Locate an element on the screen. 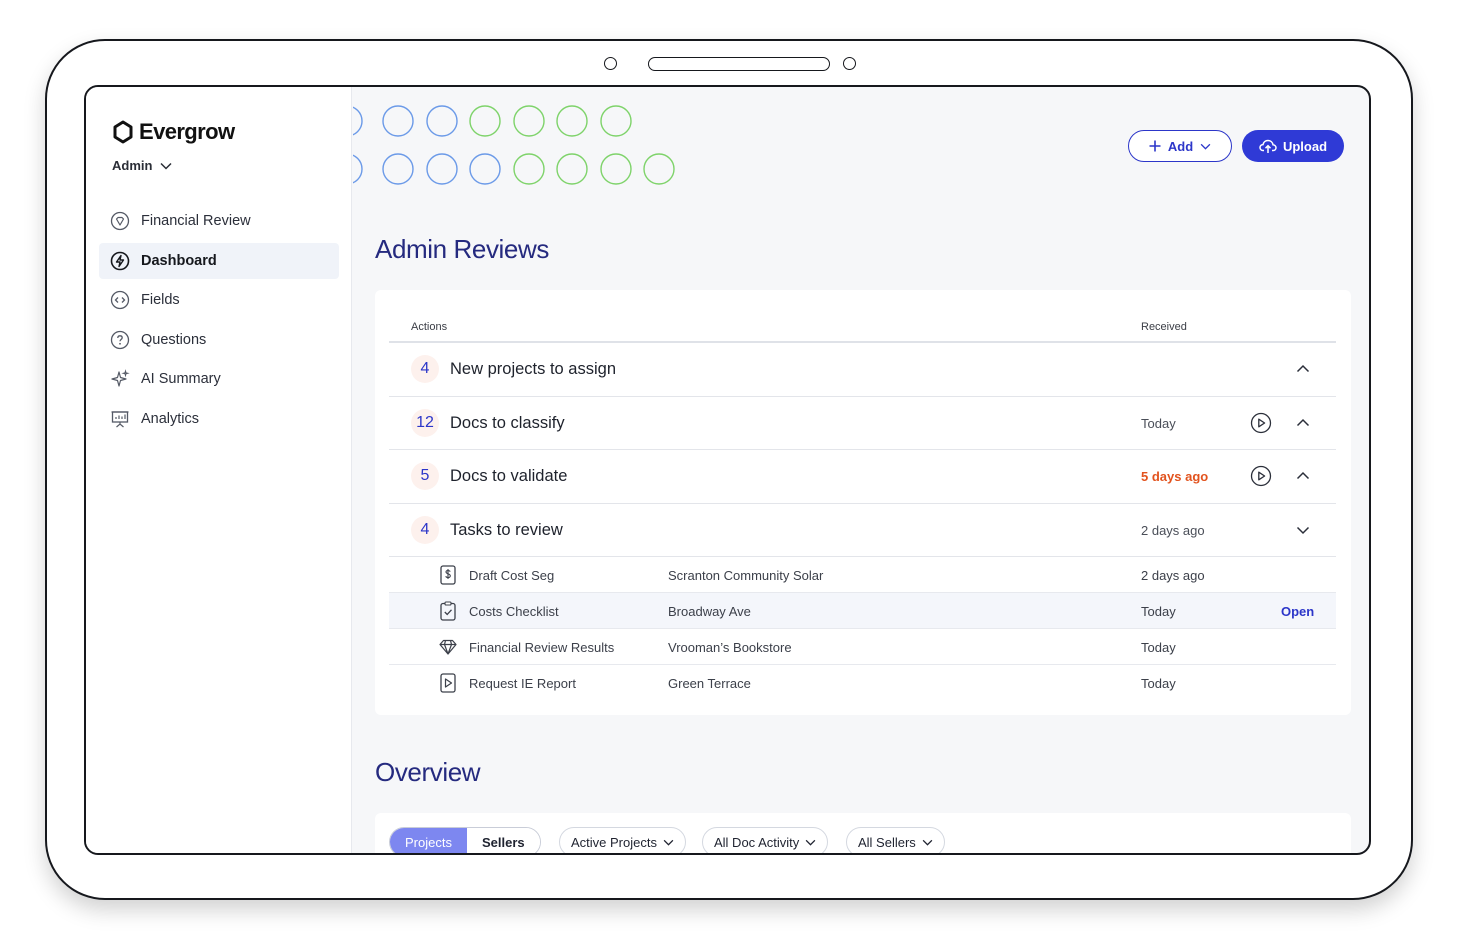  add-button-label: Add is located at coordinates (1180, 146).